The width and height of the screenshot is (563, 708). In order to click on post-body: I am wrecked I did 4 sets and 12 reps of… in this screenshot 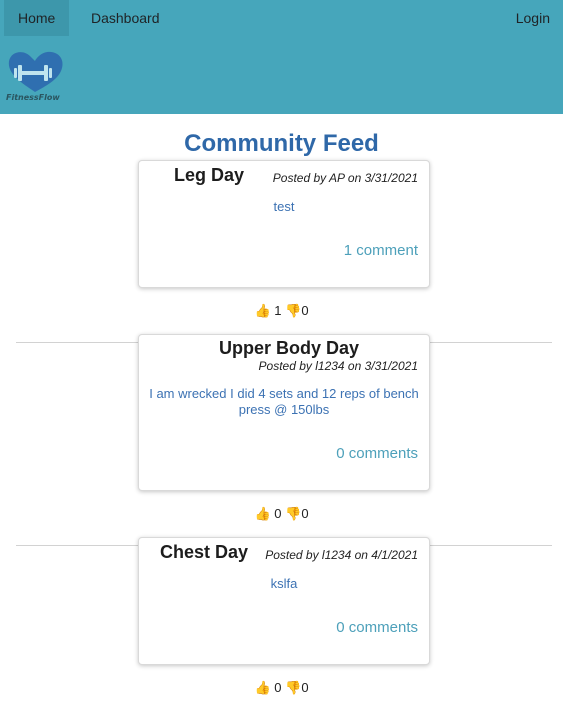, I will do `click(284, 401)`.